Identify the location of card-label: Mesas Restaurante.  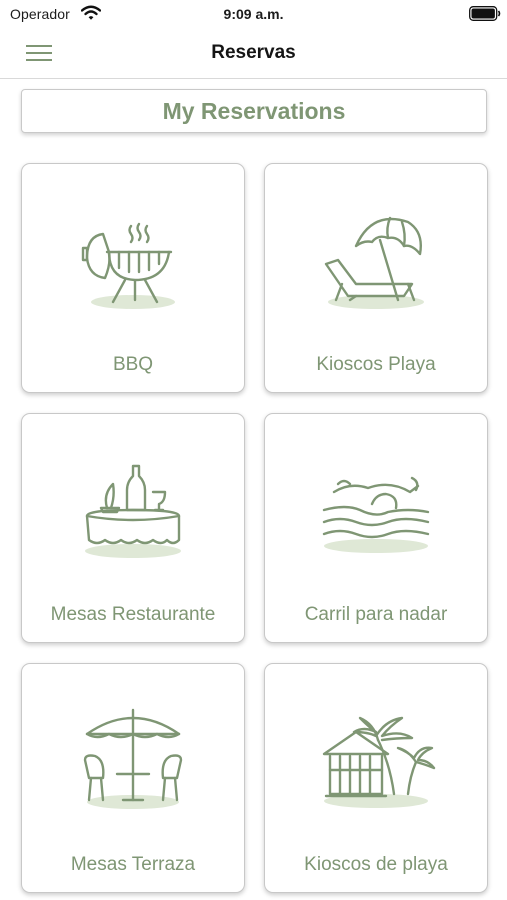
(133, 614).